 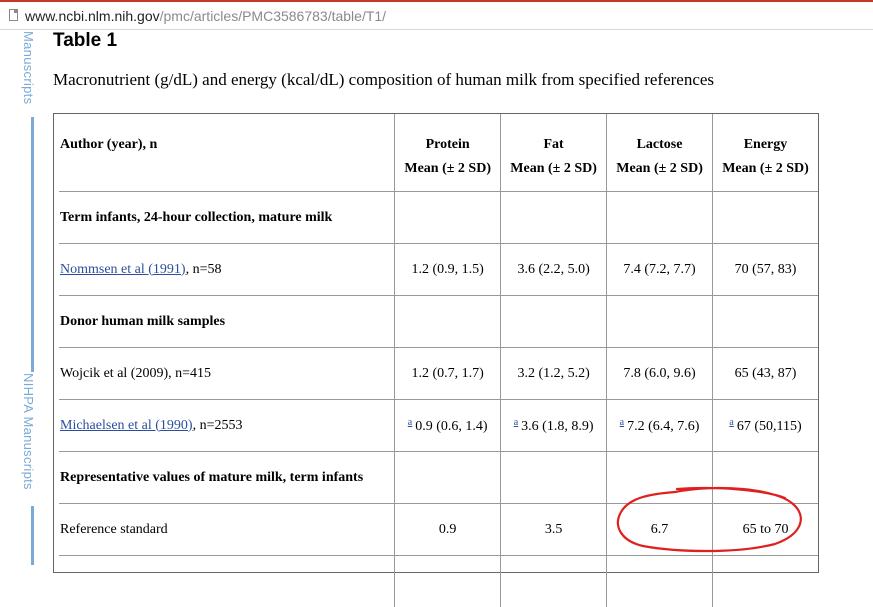 What do you see at coordinates (765, 135) in the screenshot?
I see `header-energy: Energy` at bounding box center [765, 135].